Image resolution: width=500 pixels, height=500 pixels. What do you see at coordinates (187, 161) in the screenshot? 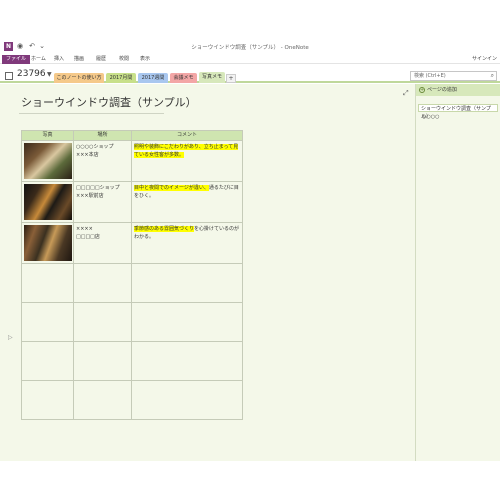
I see `comment-cell: 照明や装飾にこだわりがあり、立ち止まって見ている女性客が多数。` at bounding box center [187, 161].